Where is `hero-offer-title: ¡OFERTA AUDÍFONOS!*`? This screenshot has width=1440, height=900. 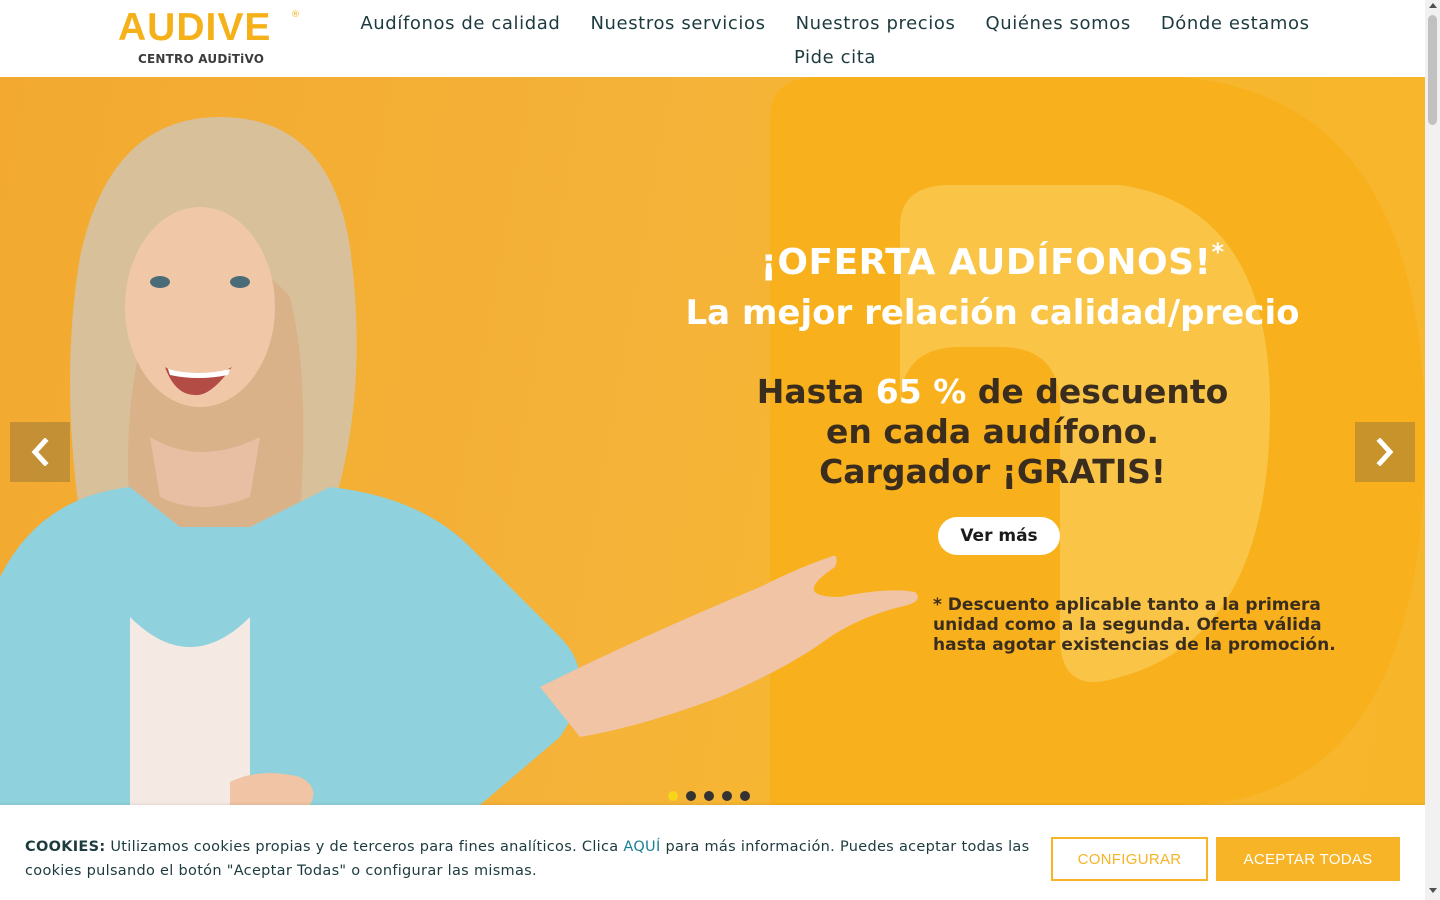
hero-offer-title: ¡OFERTA AUDÍFONOS!* is located at coordinates (992, 260).